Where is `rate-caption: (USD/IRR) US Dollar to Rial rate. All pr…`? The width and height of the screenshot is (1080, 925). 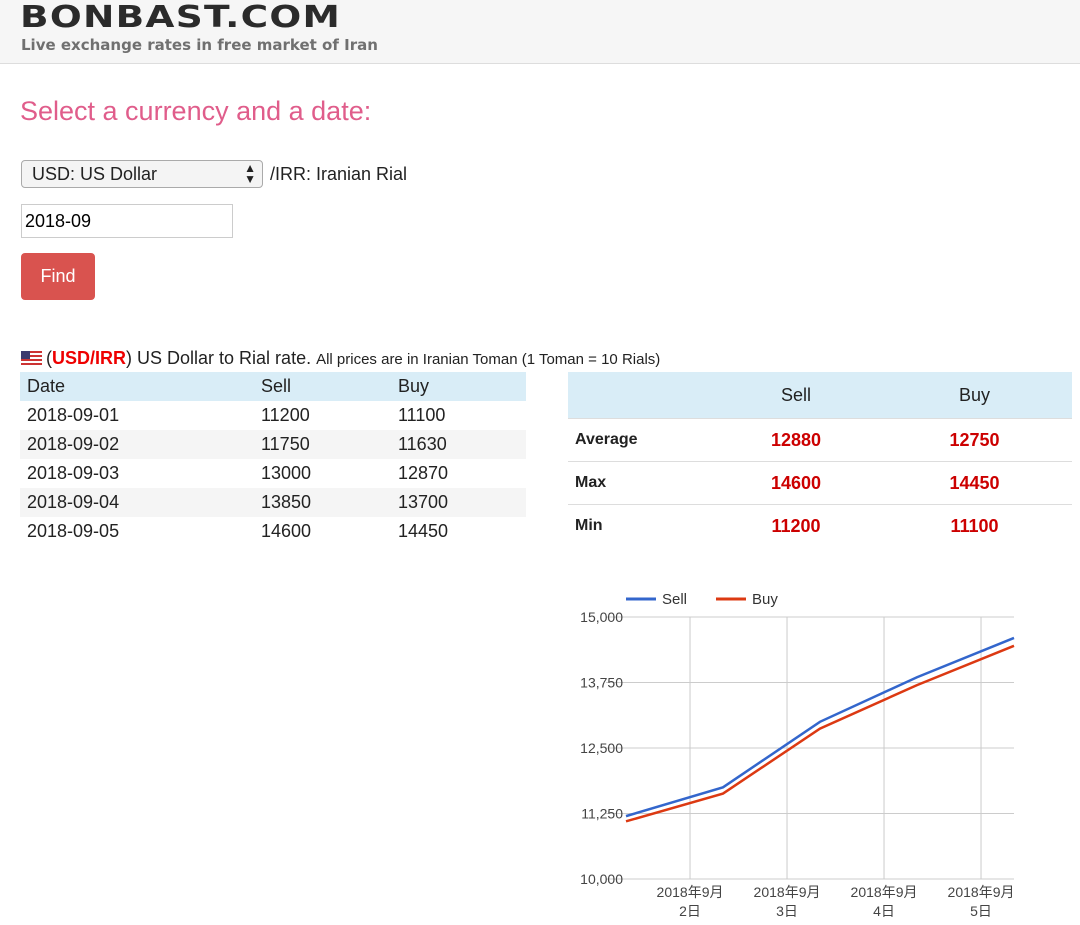
rate-caption: (USD/IRR) US Dollar to Rial rate. All pr… is located at coordinates (340, 358).